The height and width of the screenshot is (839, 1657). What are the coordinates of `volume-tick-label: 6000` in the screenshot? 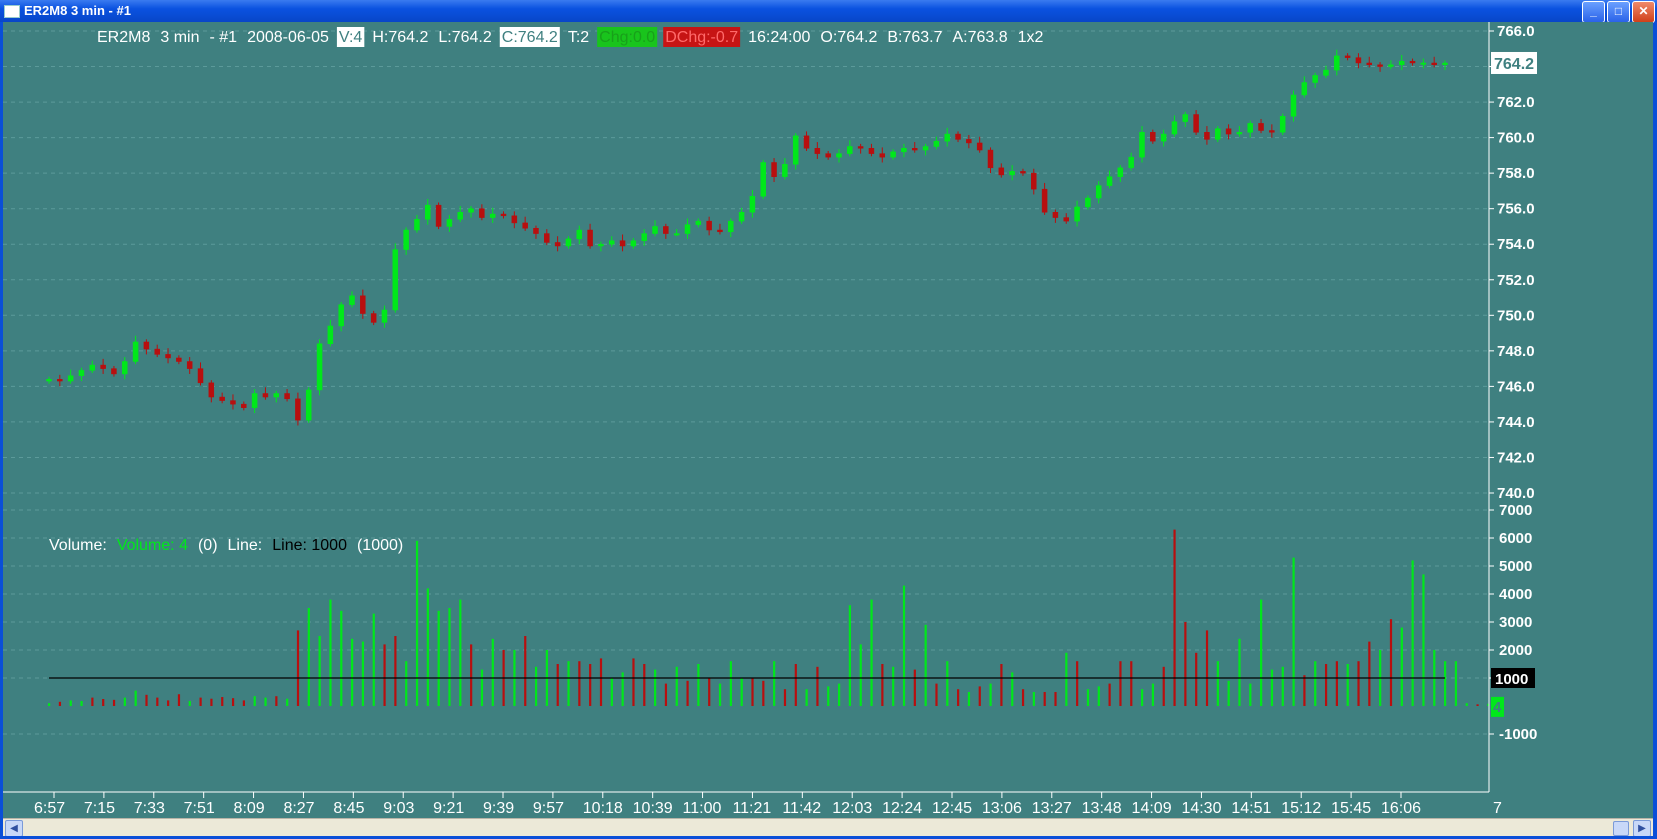 It's located at (1515, 538).